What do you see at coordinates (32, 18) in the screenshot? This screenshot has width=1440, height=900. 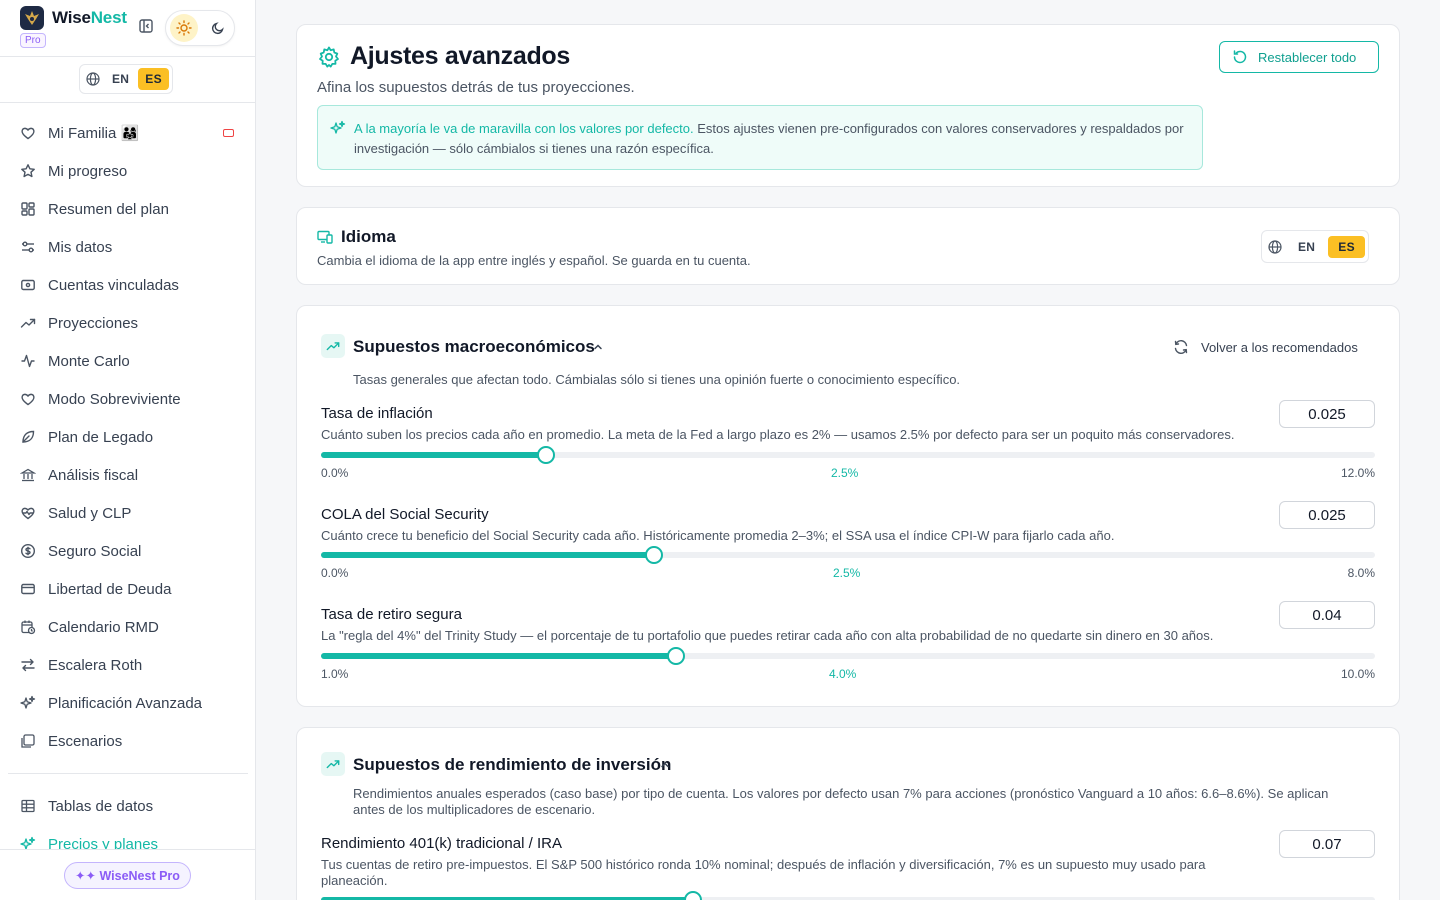 I see `logo-icon` at bounding box center [32, 18].